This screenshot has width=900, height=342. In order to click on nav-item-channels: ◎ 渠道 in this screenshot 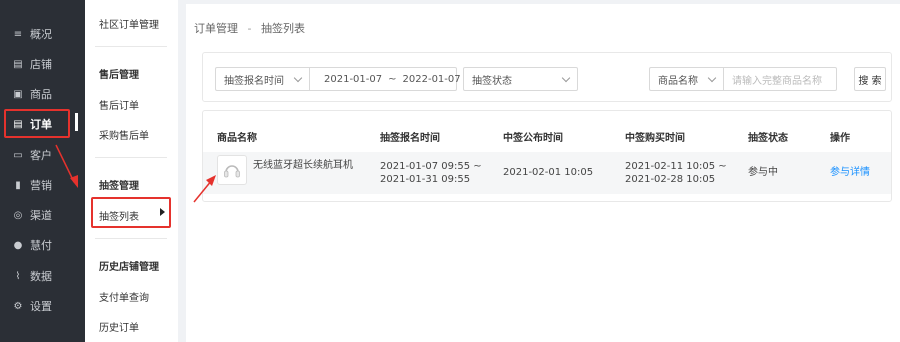, I will do `click(42, 215)`.